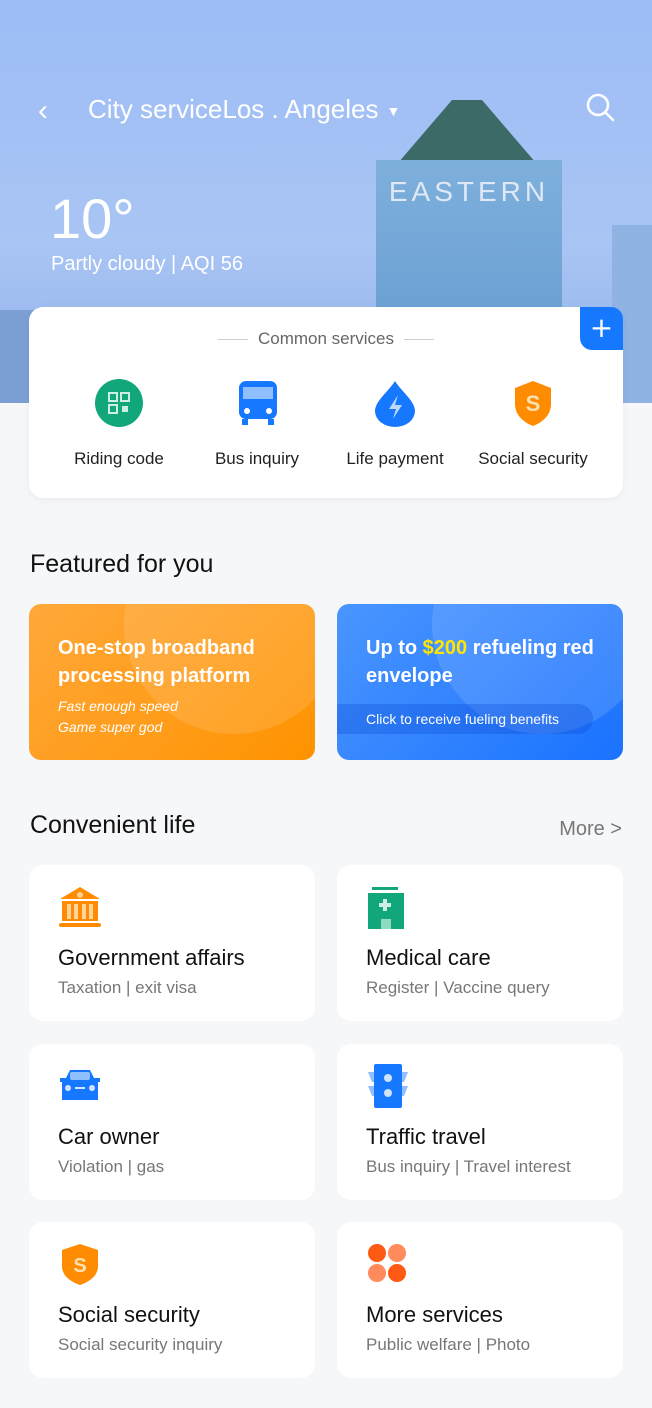 The image size is (652, 1408). Describe the element at coordinates (468, 1166) in the screenshot. I see `card-subtitle: Bus inquiry | Travel interest` at that location.